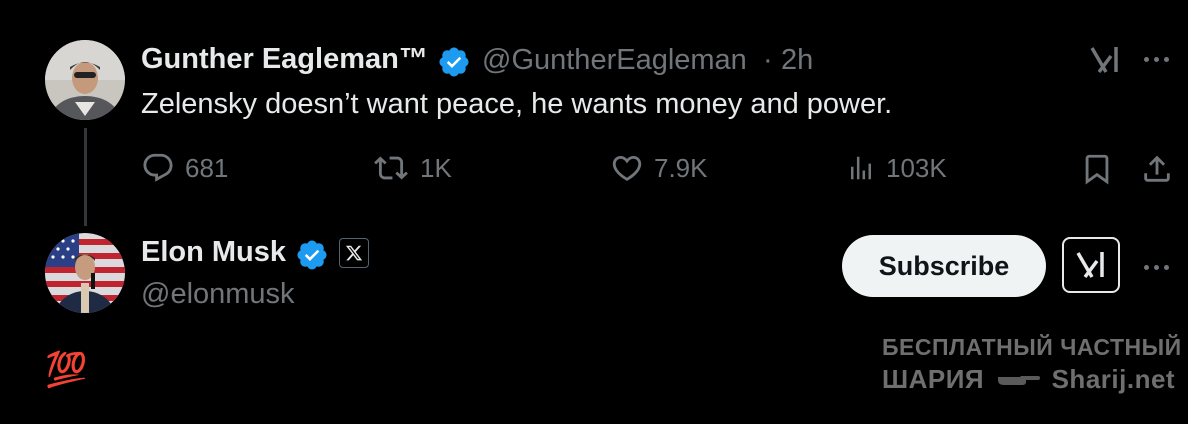 Image resolution: width=1188 pixels, height=424 pixels. I want to click on avatar-elon, so click(85, 273).